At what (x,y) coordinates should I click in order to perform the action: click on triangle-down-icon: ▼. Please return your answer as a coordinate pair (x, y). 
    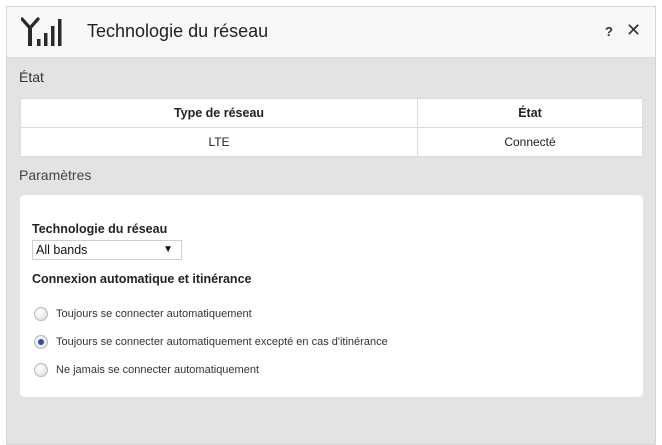
    Looking at the image, I should click on (168, 249).